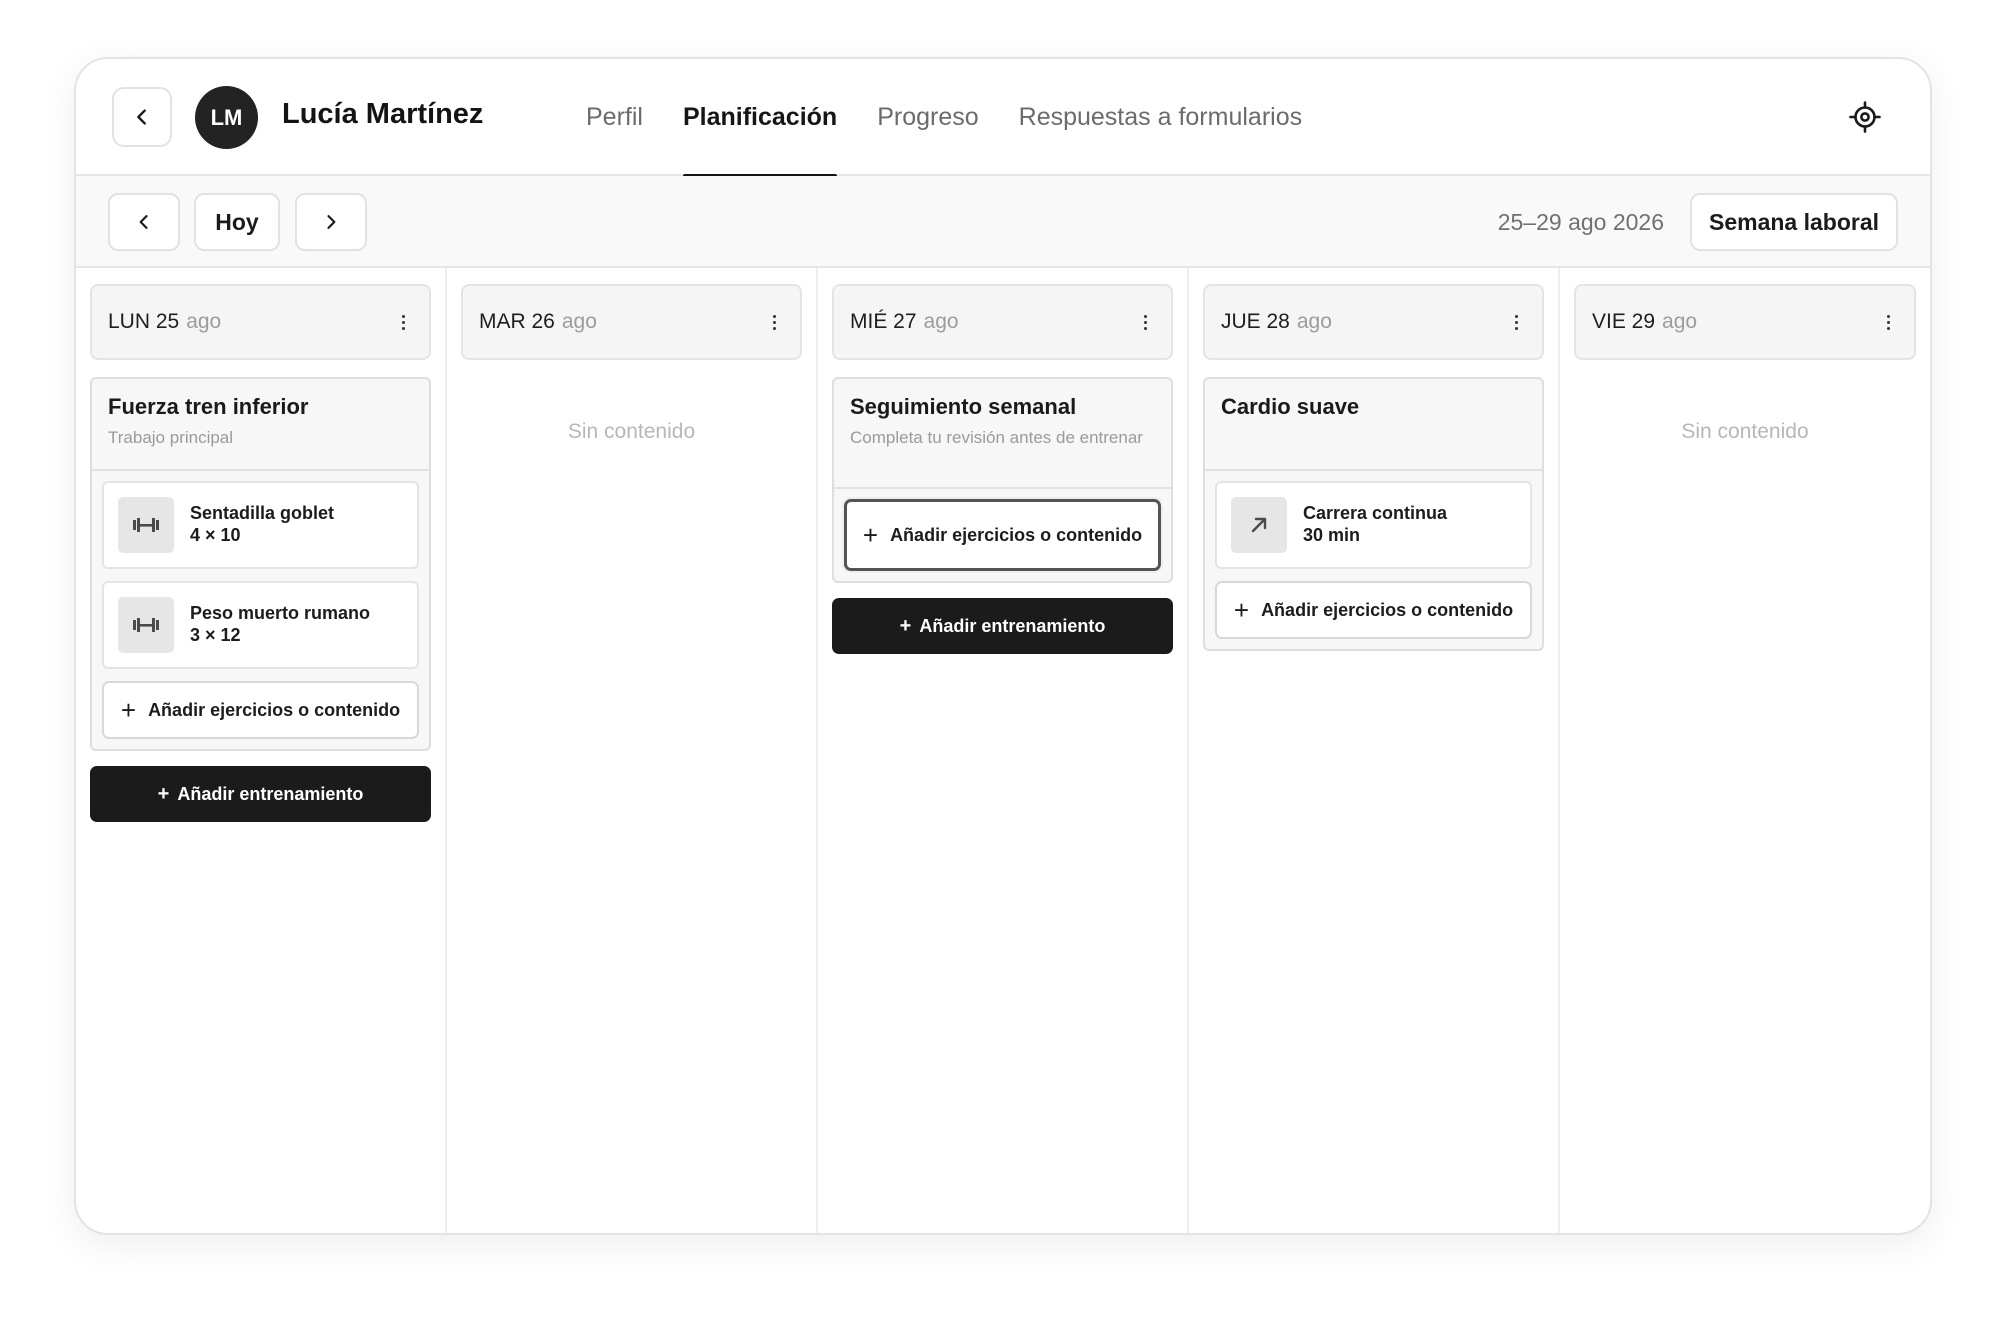 Image resolution: width=2006 pixels, height=1326 pixels. What do you see at coordinates (215, 635) in the screenshot?
I see `exercise-detail: 3 × 12` at bounding box center [215, 635].